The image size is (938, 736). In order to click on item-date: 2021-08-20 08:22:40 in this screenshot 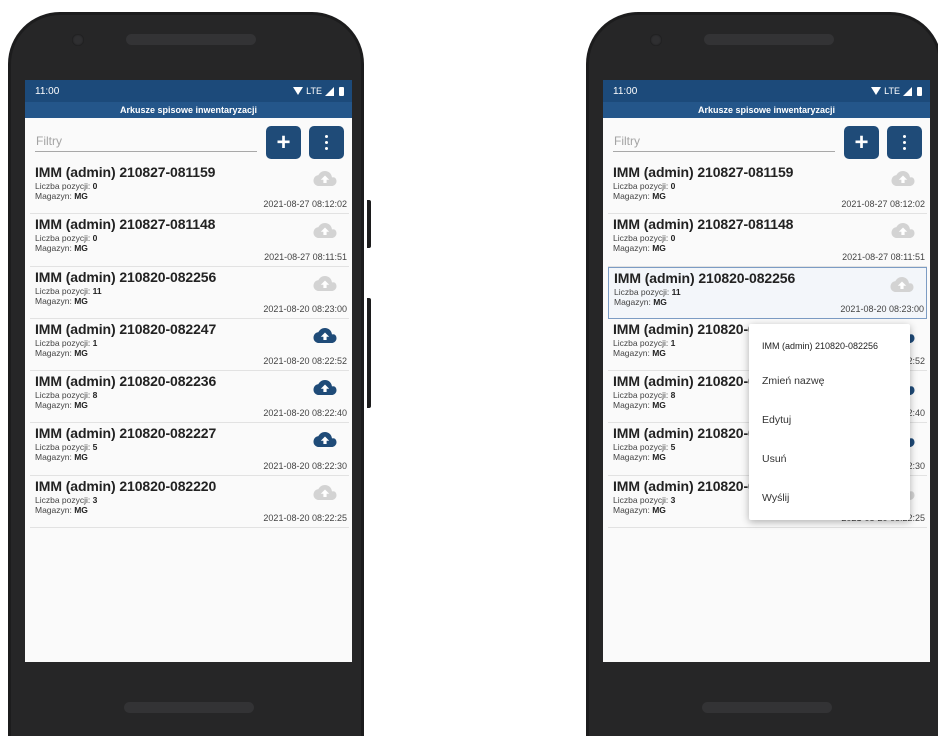, I will do `click(305, 413)`.